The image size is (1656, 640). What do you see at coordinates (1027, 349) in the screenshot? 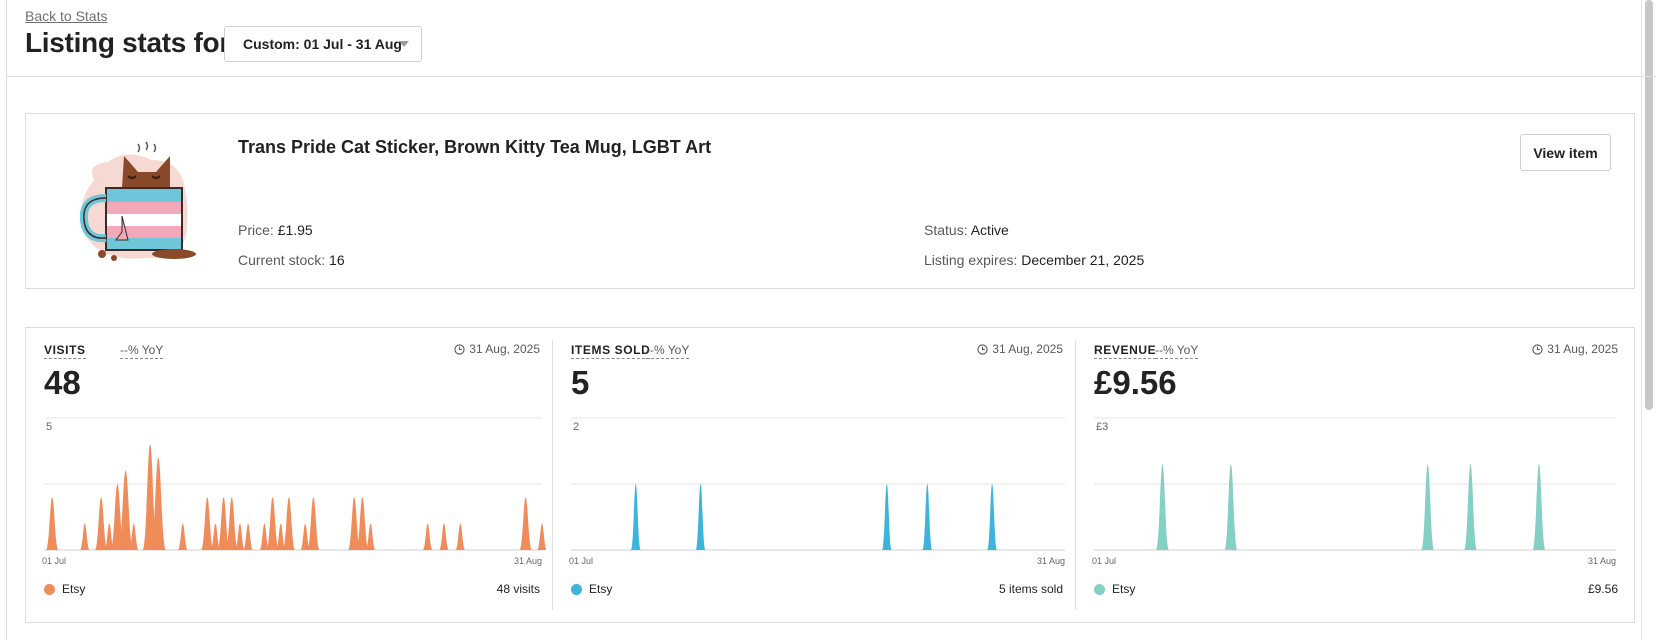
I see `items-sold-date-text: 31 Aug, 2025` at bounding box center [1027, 349].